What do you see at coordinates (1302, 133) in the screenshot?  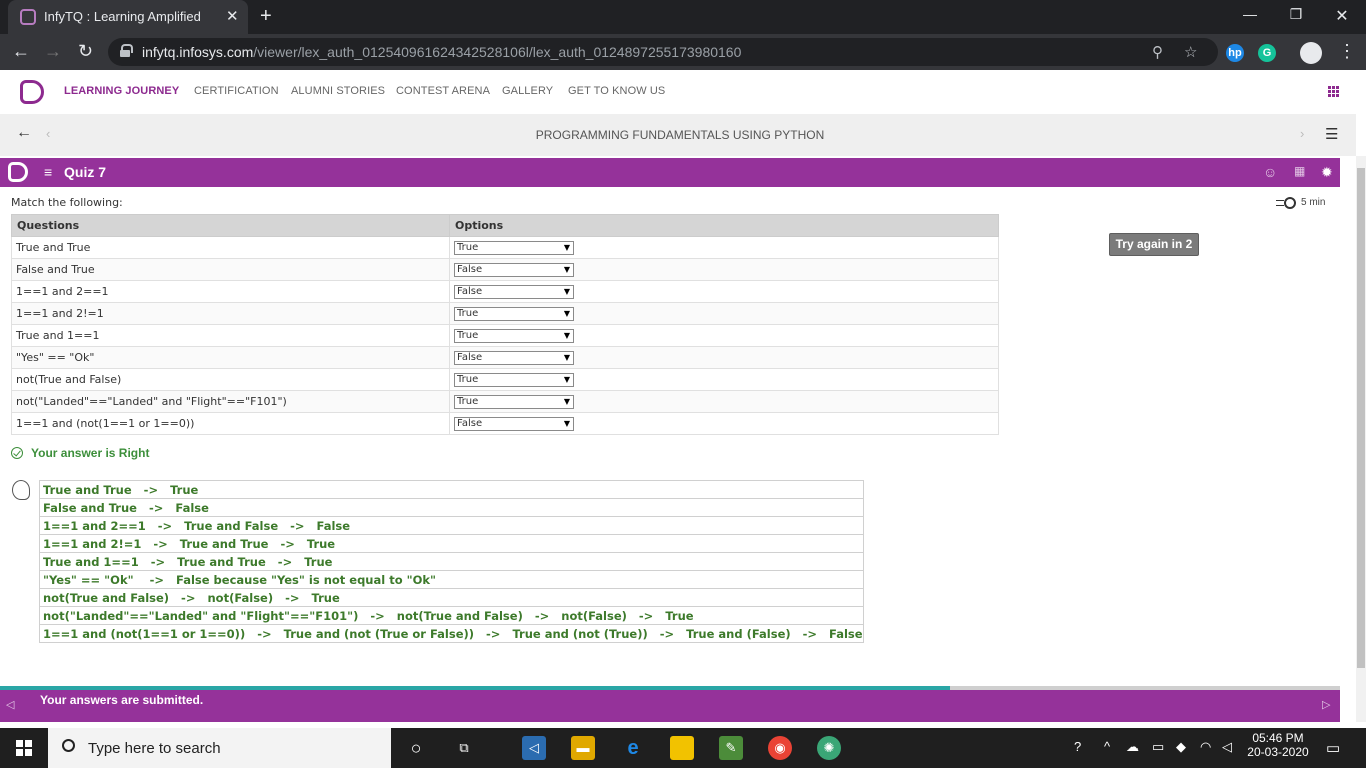 I see `next-chevron-icon: ›` at bounding box center [1302, 133].